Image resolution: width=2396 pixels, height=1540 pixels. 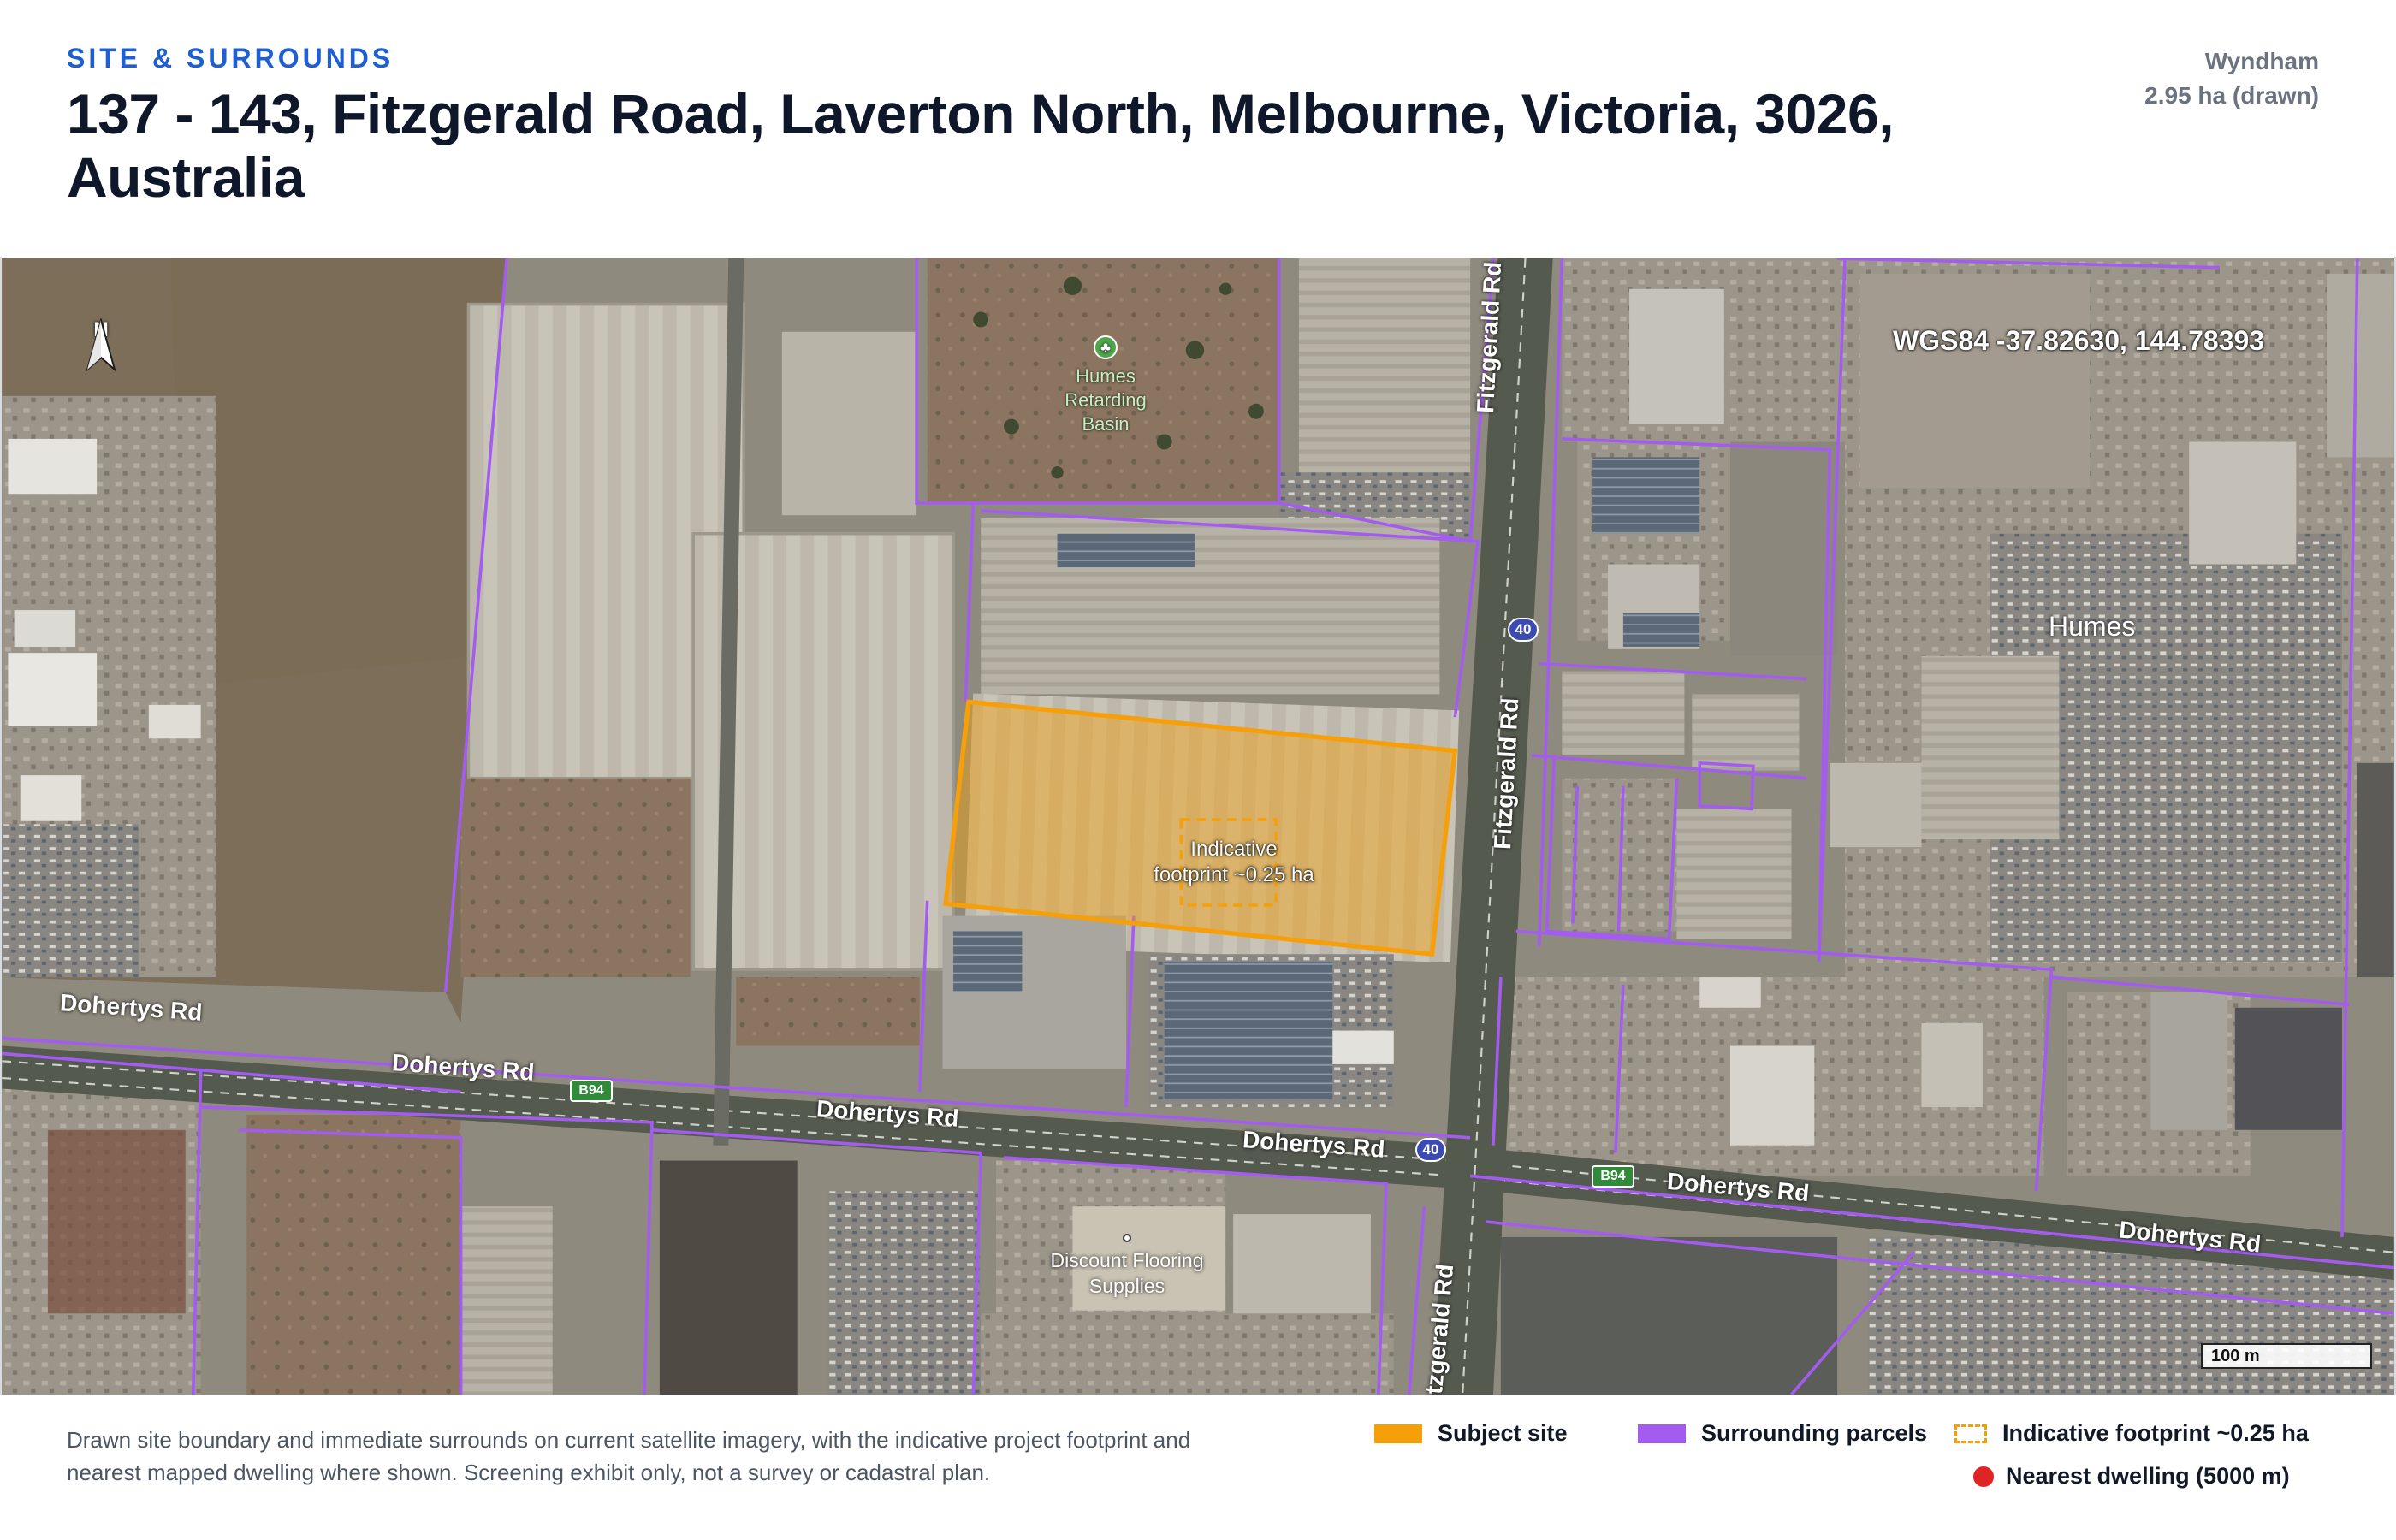 I want to click on poi-humes: Humes, so click(x=2092, y=626).